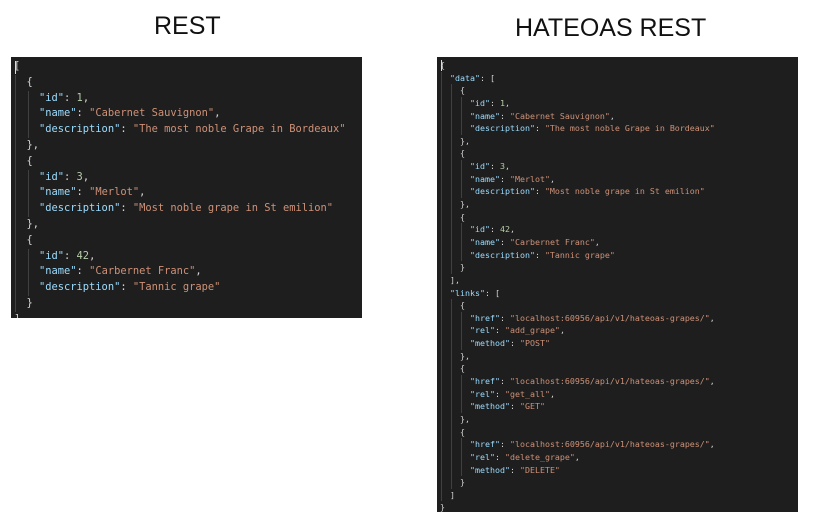  Describe the element at coordinates (504, 229) in the screenshot. I see `json-number: 42` at that location.